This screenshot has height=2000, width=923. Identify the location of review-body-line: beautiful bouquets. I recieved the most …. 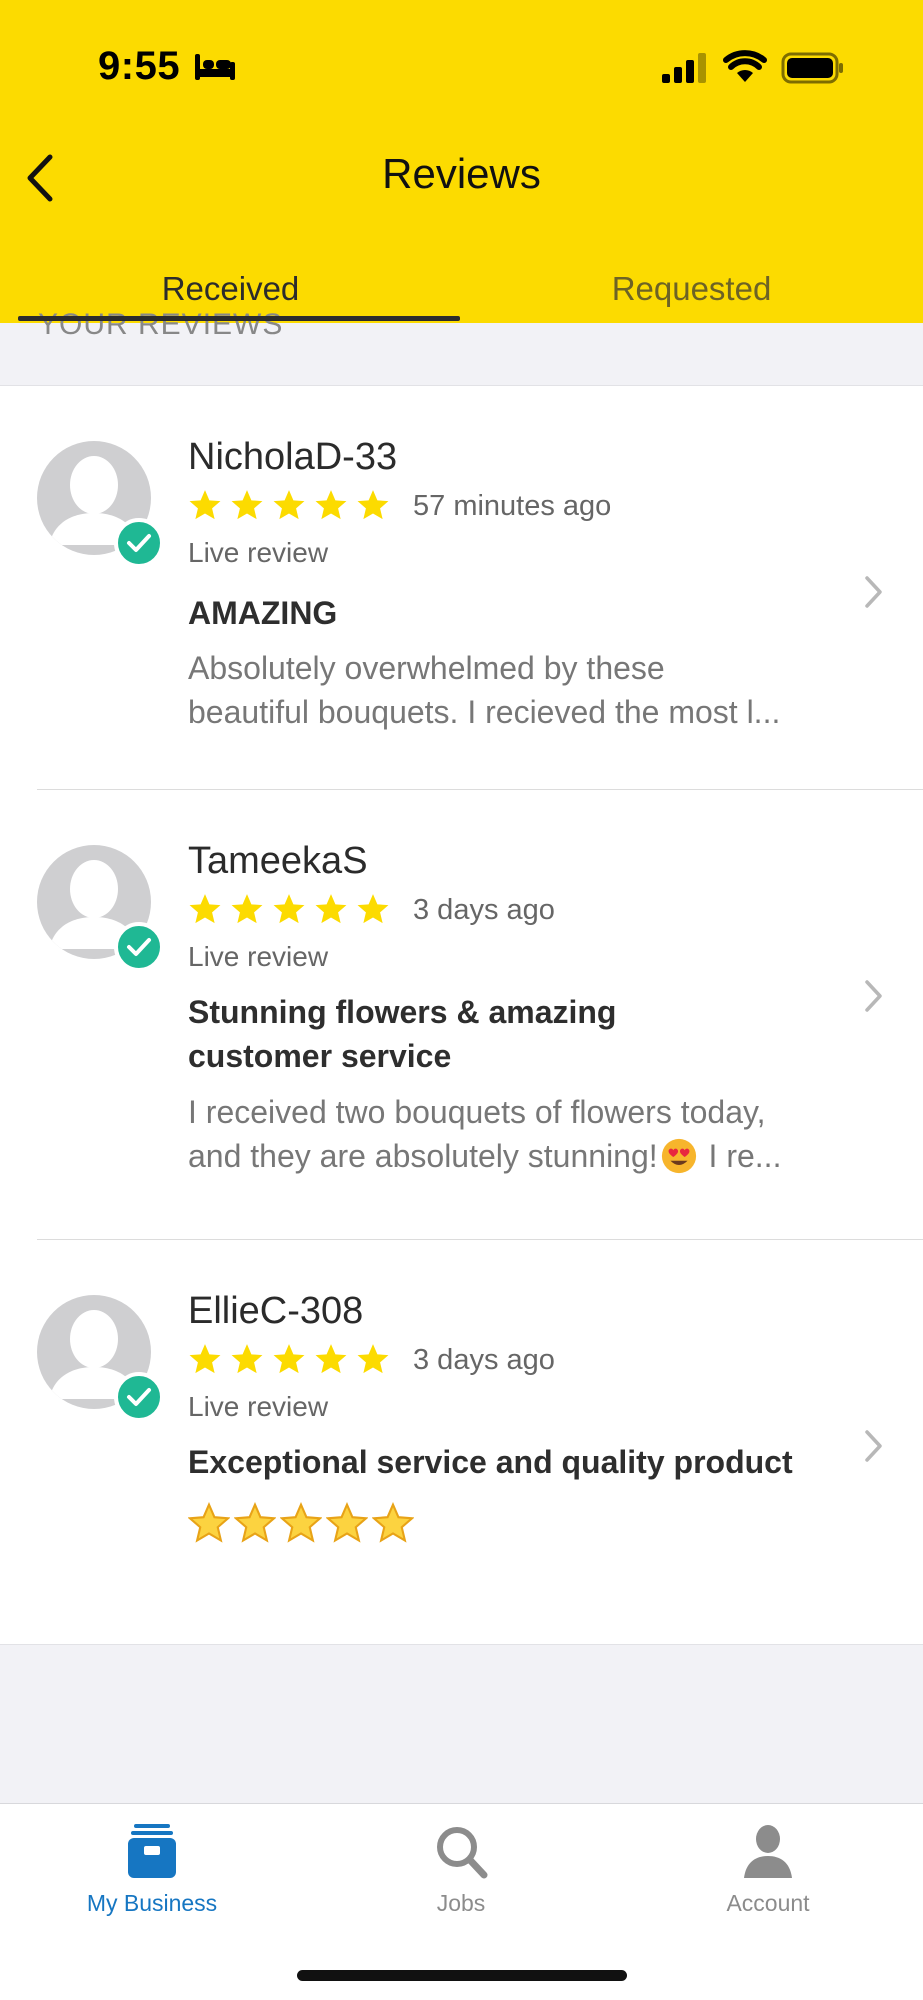
(484, 712).